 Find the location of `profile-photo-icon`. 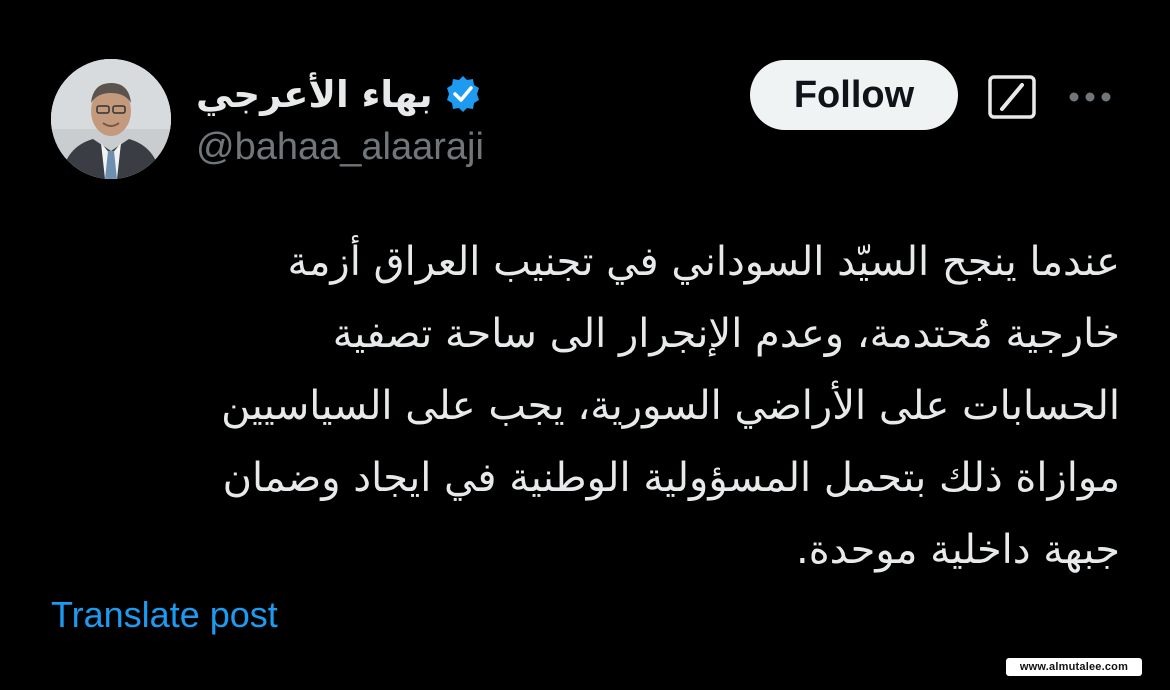

profile-photo-icon is located at coordinates (111, 119).